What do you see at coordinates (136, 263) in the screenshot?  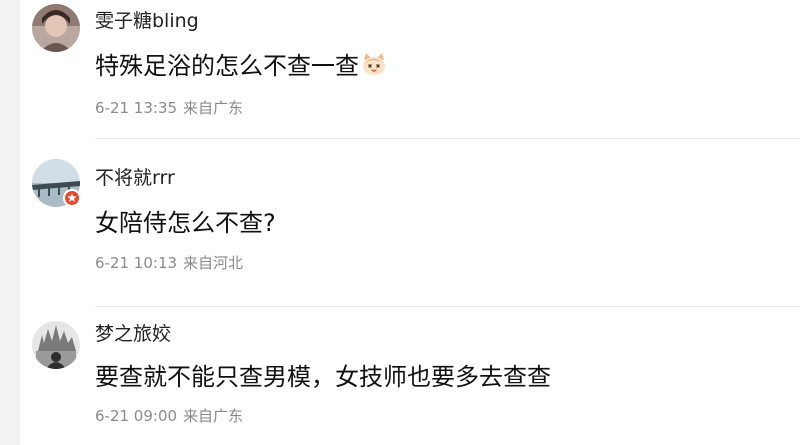 I see `comment-time: 6-21 10:13` at bounding box center [136, 263].